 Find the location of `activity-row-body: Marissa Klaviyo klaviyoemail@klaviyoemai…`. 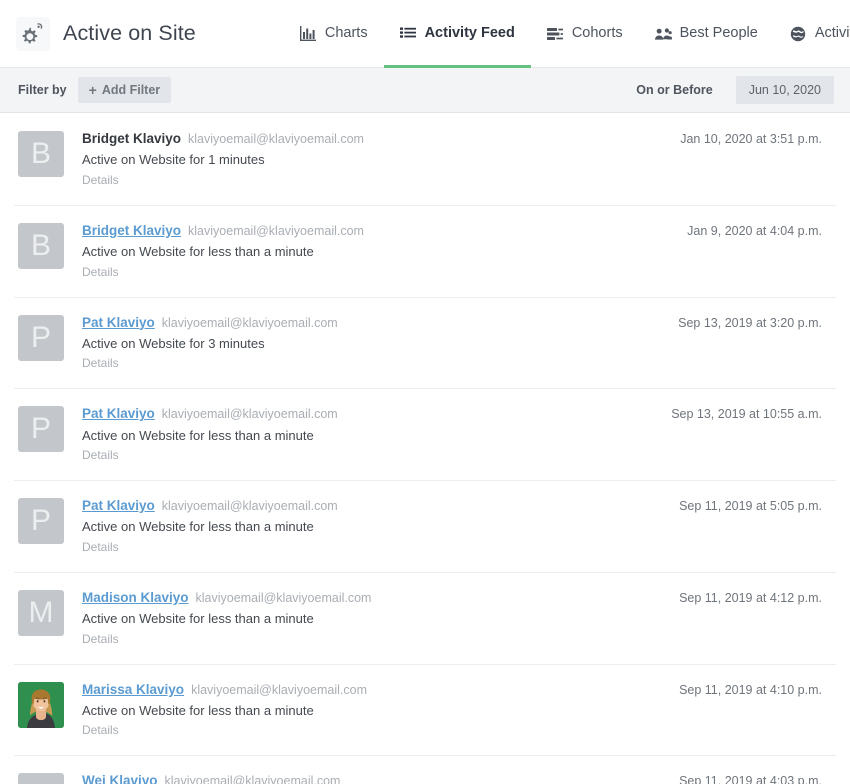

activity-row-body: Marissa Klaviyo klaviyoemail@klaviyoemai… is located at coordinates (371, 710).